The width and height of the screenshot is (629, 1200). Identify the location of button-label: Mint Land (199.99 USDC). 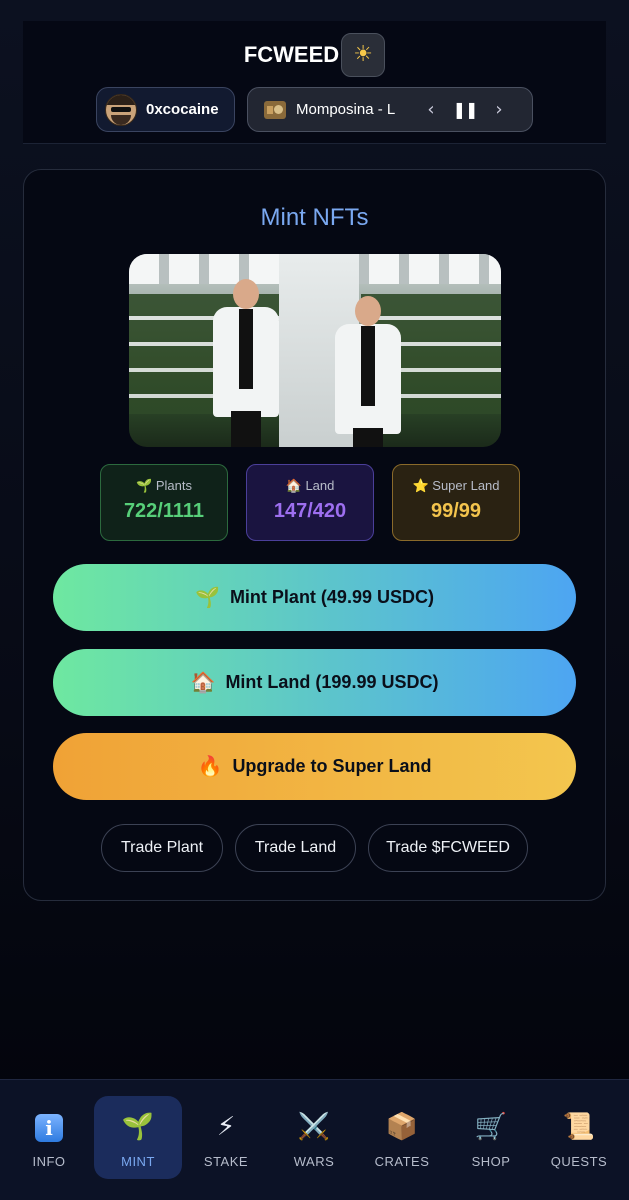
(332, 682).